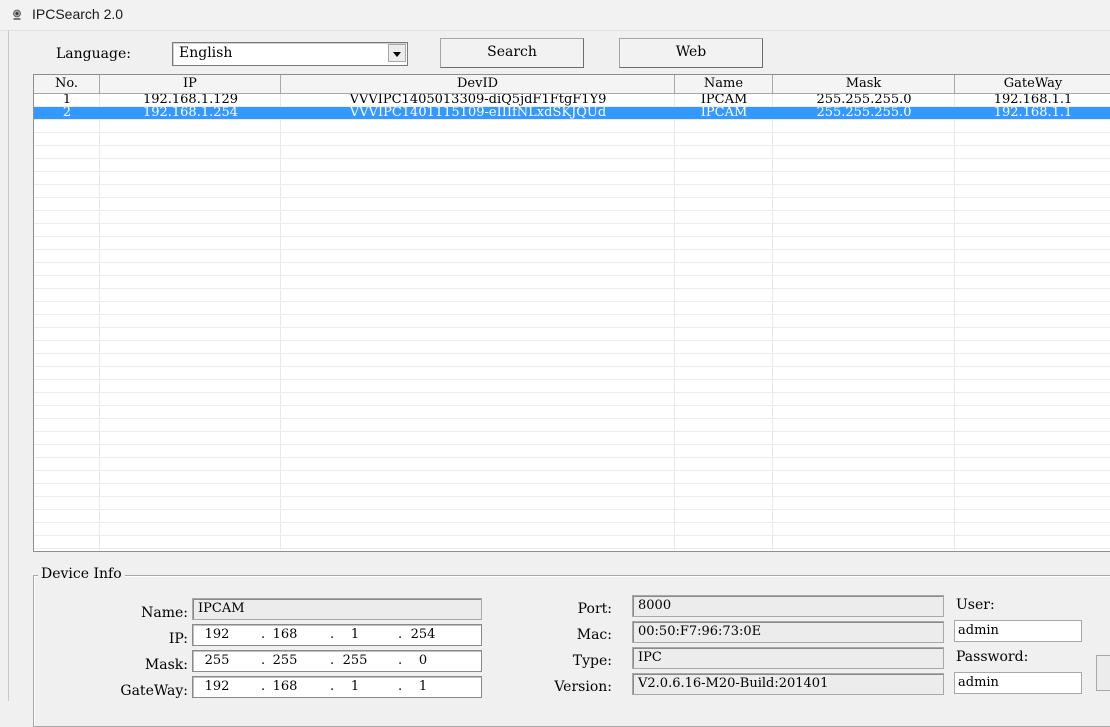 This screenshot has height=727, width=1110. Describe the element at coordinates (217, 660) in the screenshot. I see `mask-octet-1: 255` at that location.